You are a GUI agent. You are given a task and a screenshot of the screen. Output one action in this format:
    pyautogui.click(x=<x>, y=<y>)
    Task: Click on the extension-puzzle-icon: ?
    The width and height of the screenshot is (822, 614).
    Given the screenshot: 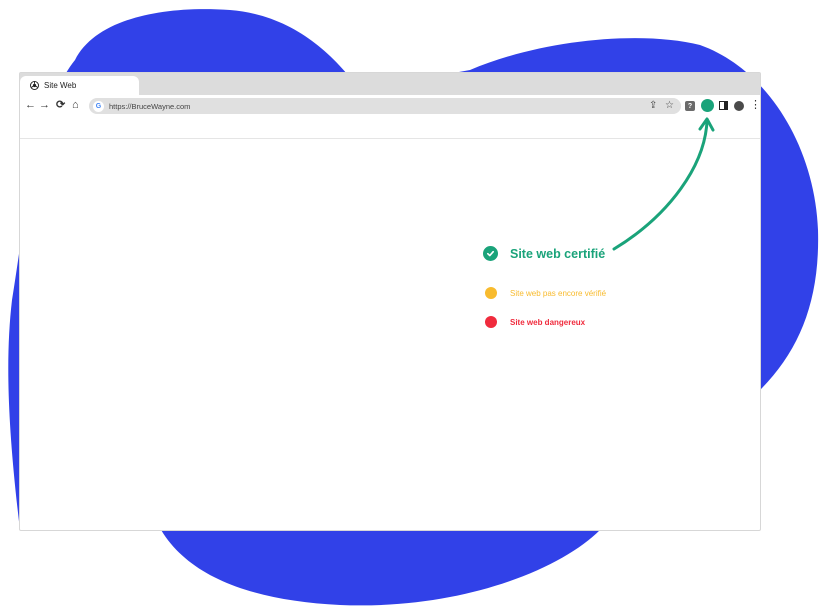 What is the action you would take?
    pyautogui.click(x=690, y=106)
    